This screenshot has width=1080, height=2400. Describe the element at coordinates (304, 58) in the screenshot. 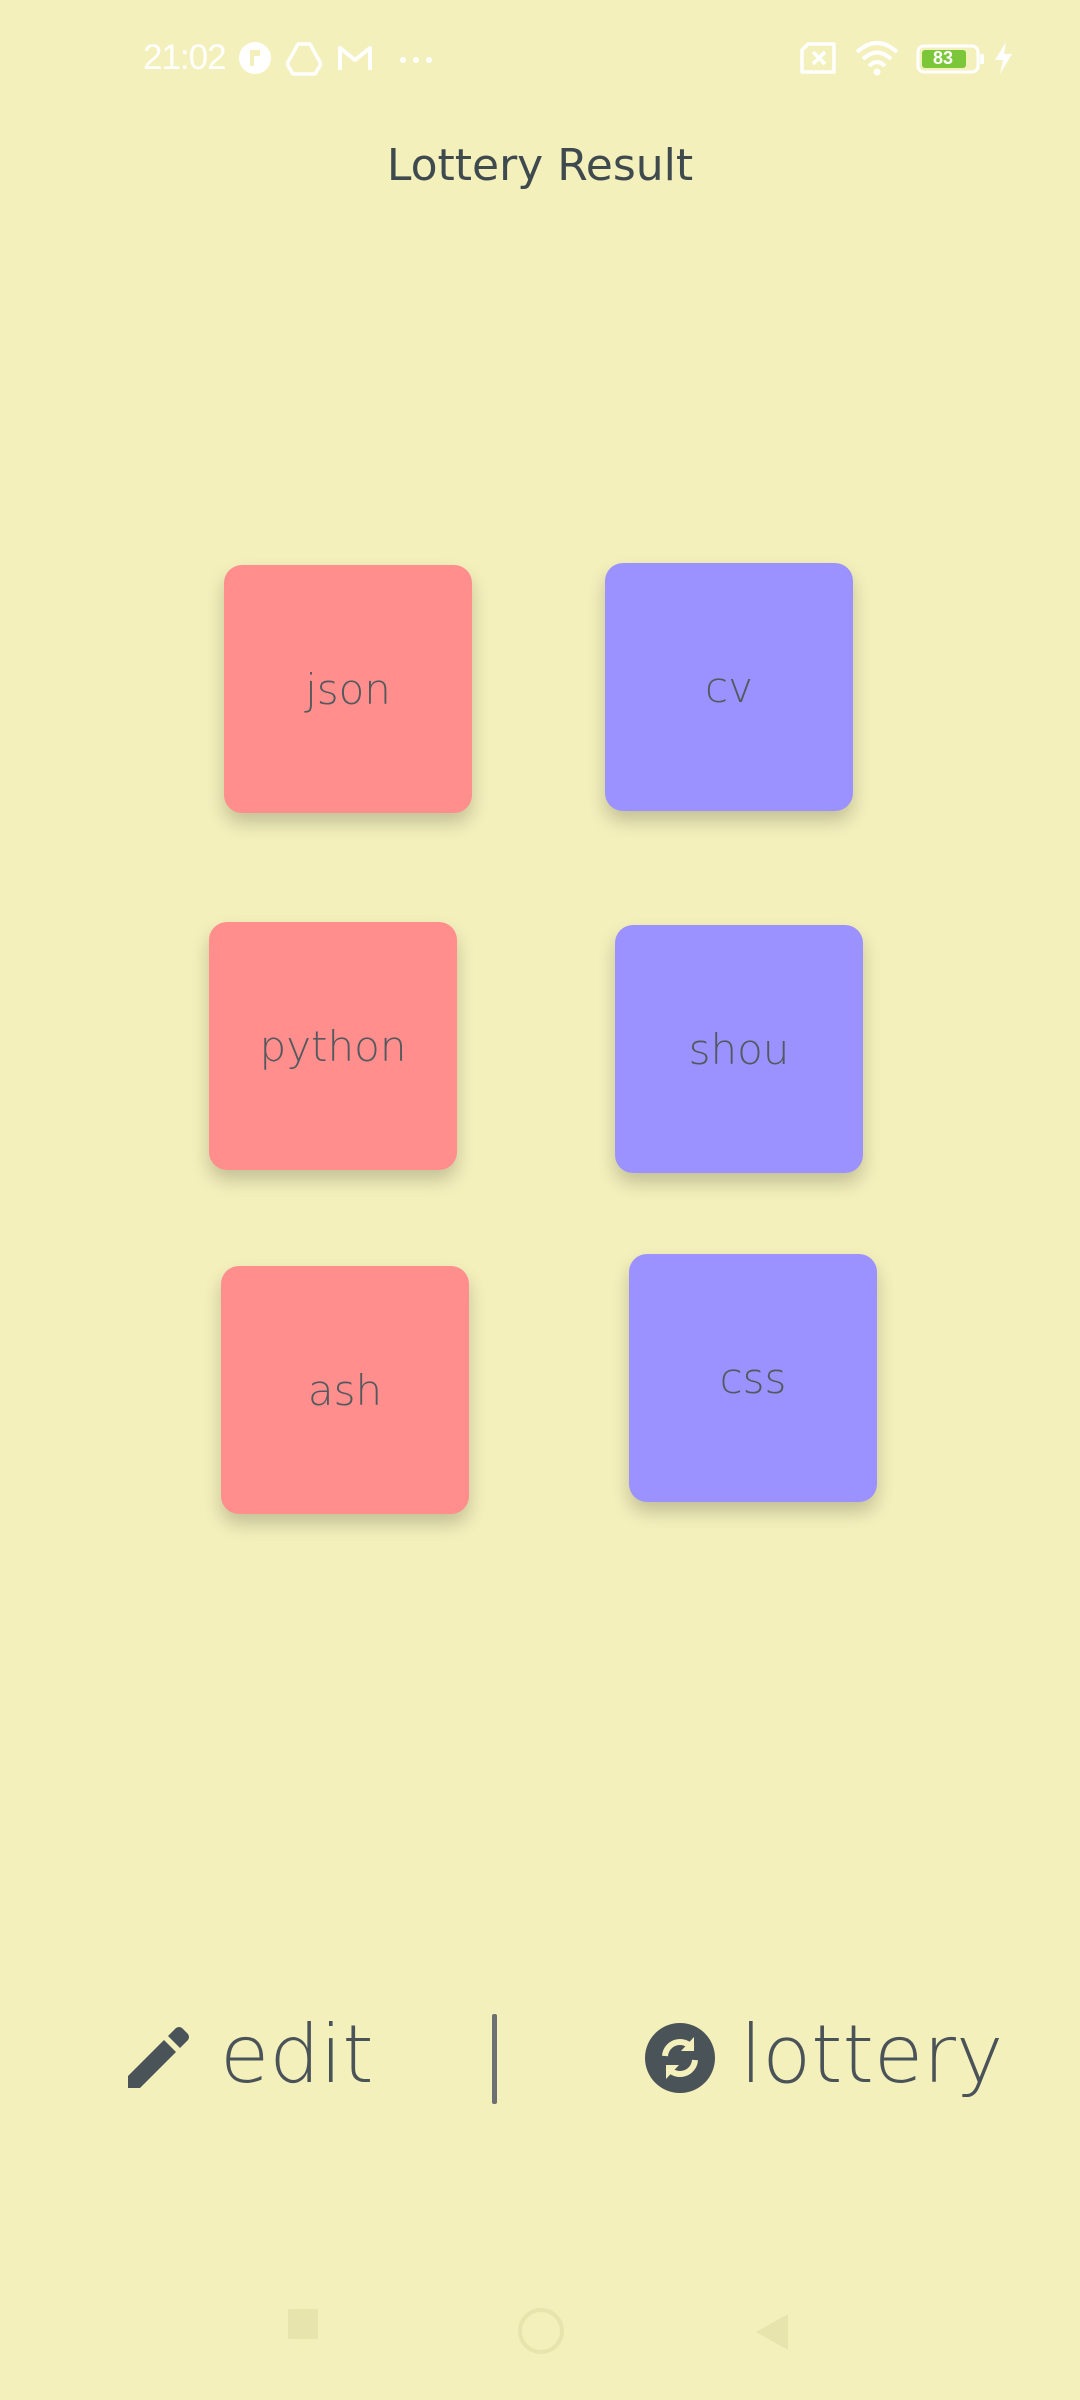

I see `drive-icon` at that location.